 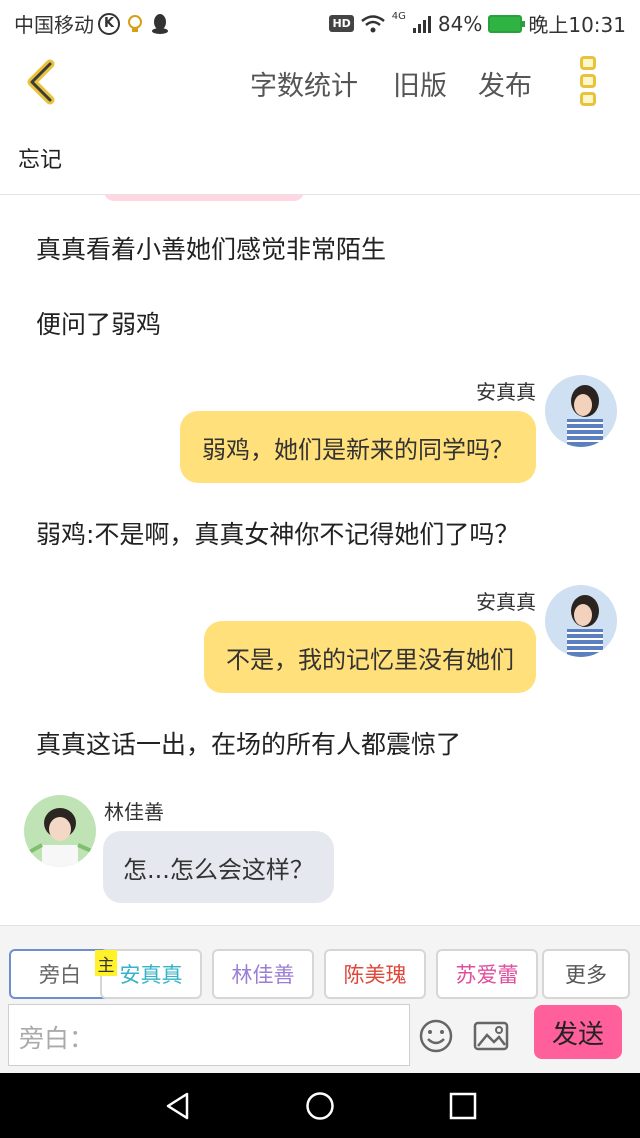 I want to click on status-left: 中国移动 K, so click(x=92, y=23).